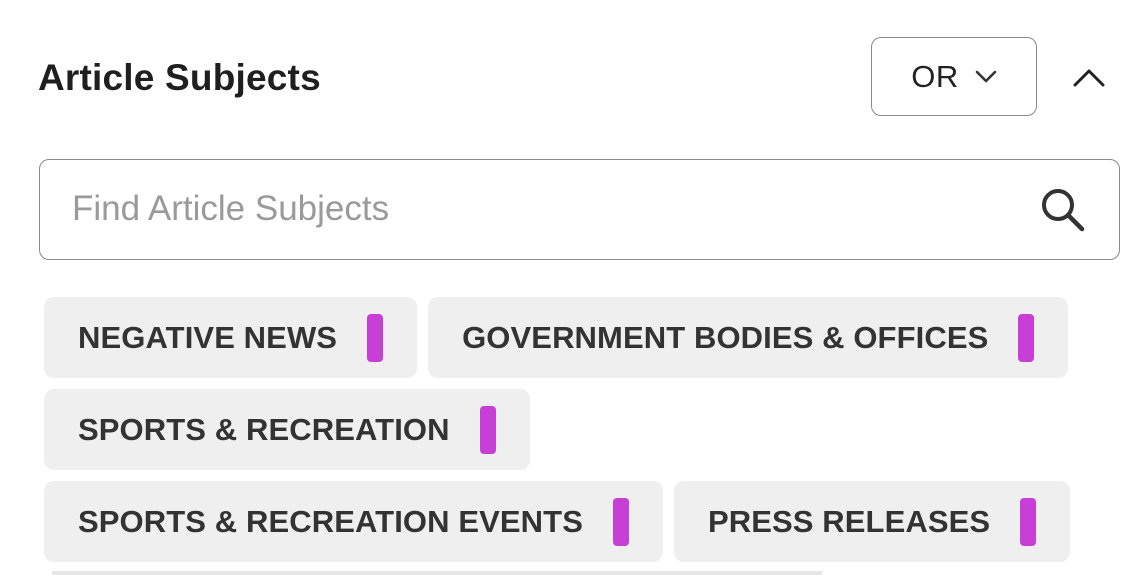  I want to click on subject-chip-government-bodies-offices: GOVERNMENT BODIES & OFFICES, so click(748, 337).